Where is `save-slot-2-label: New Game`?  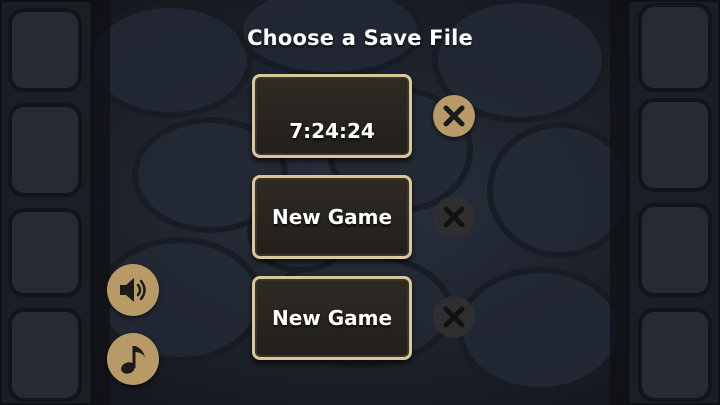 save-slot-2-label: New Game is located at coordinates (332, 217).